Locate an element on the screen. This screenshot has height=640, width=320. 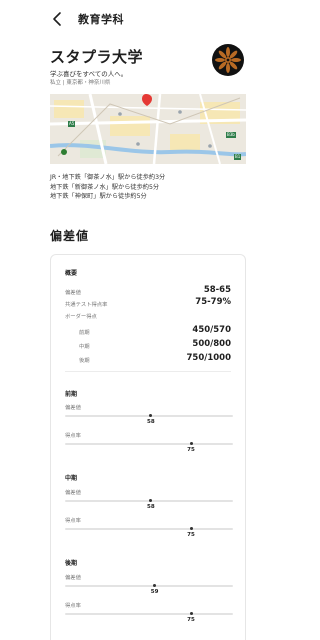
section-title-deviation: 偏差値 is located at coordinates (70, 236).